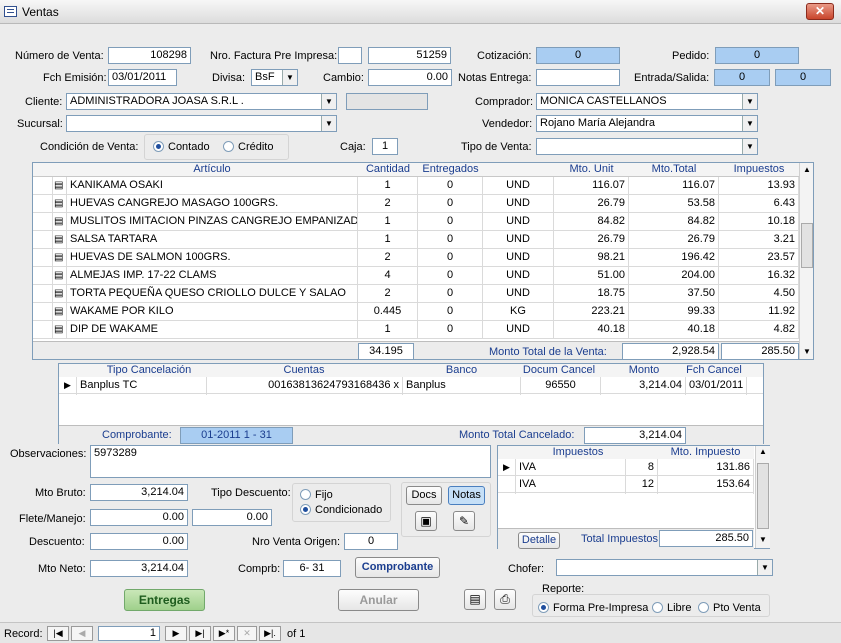  I want to click on forma-pre-radio: Forma Pre-Impresa, so click(593, 608).